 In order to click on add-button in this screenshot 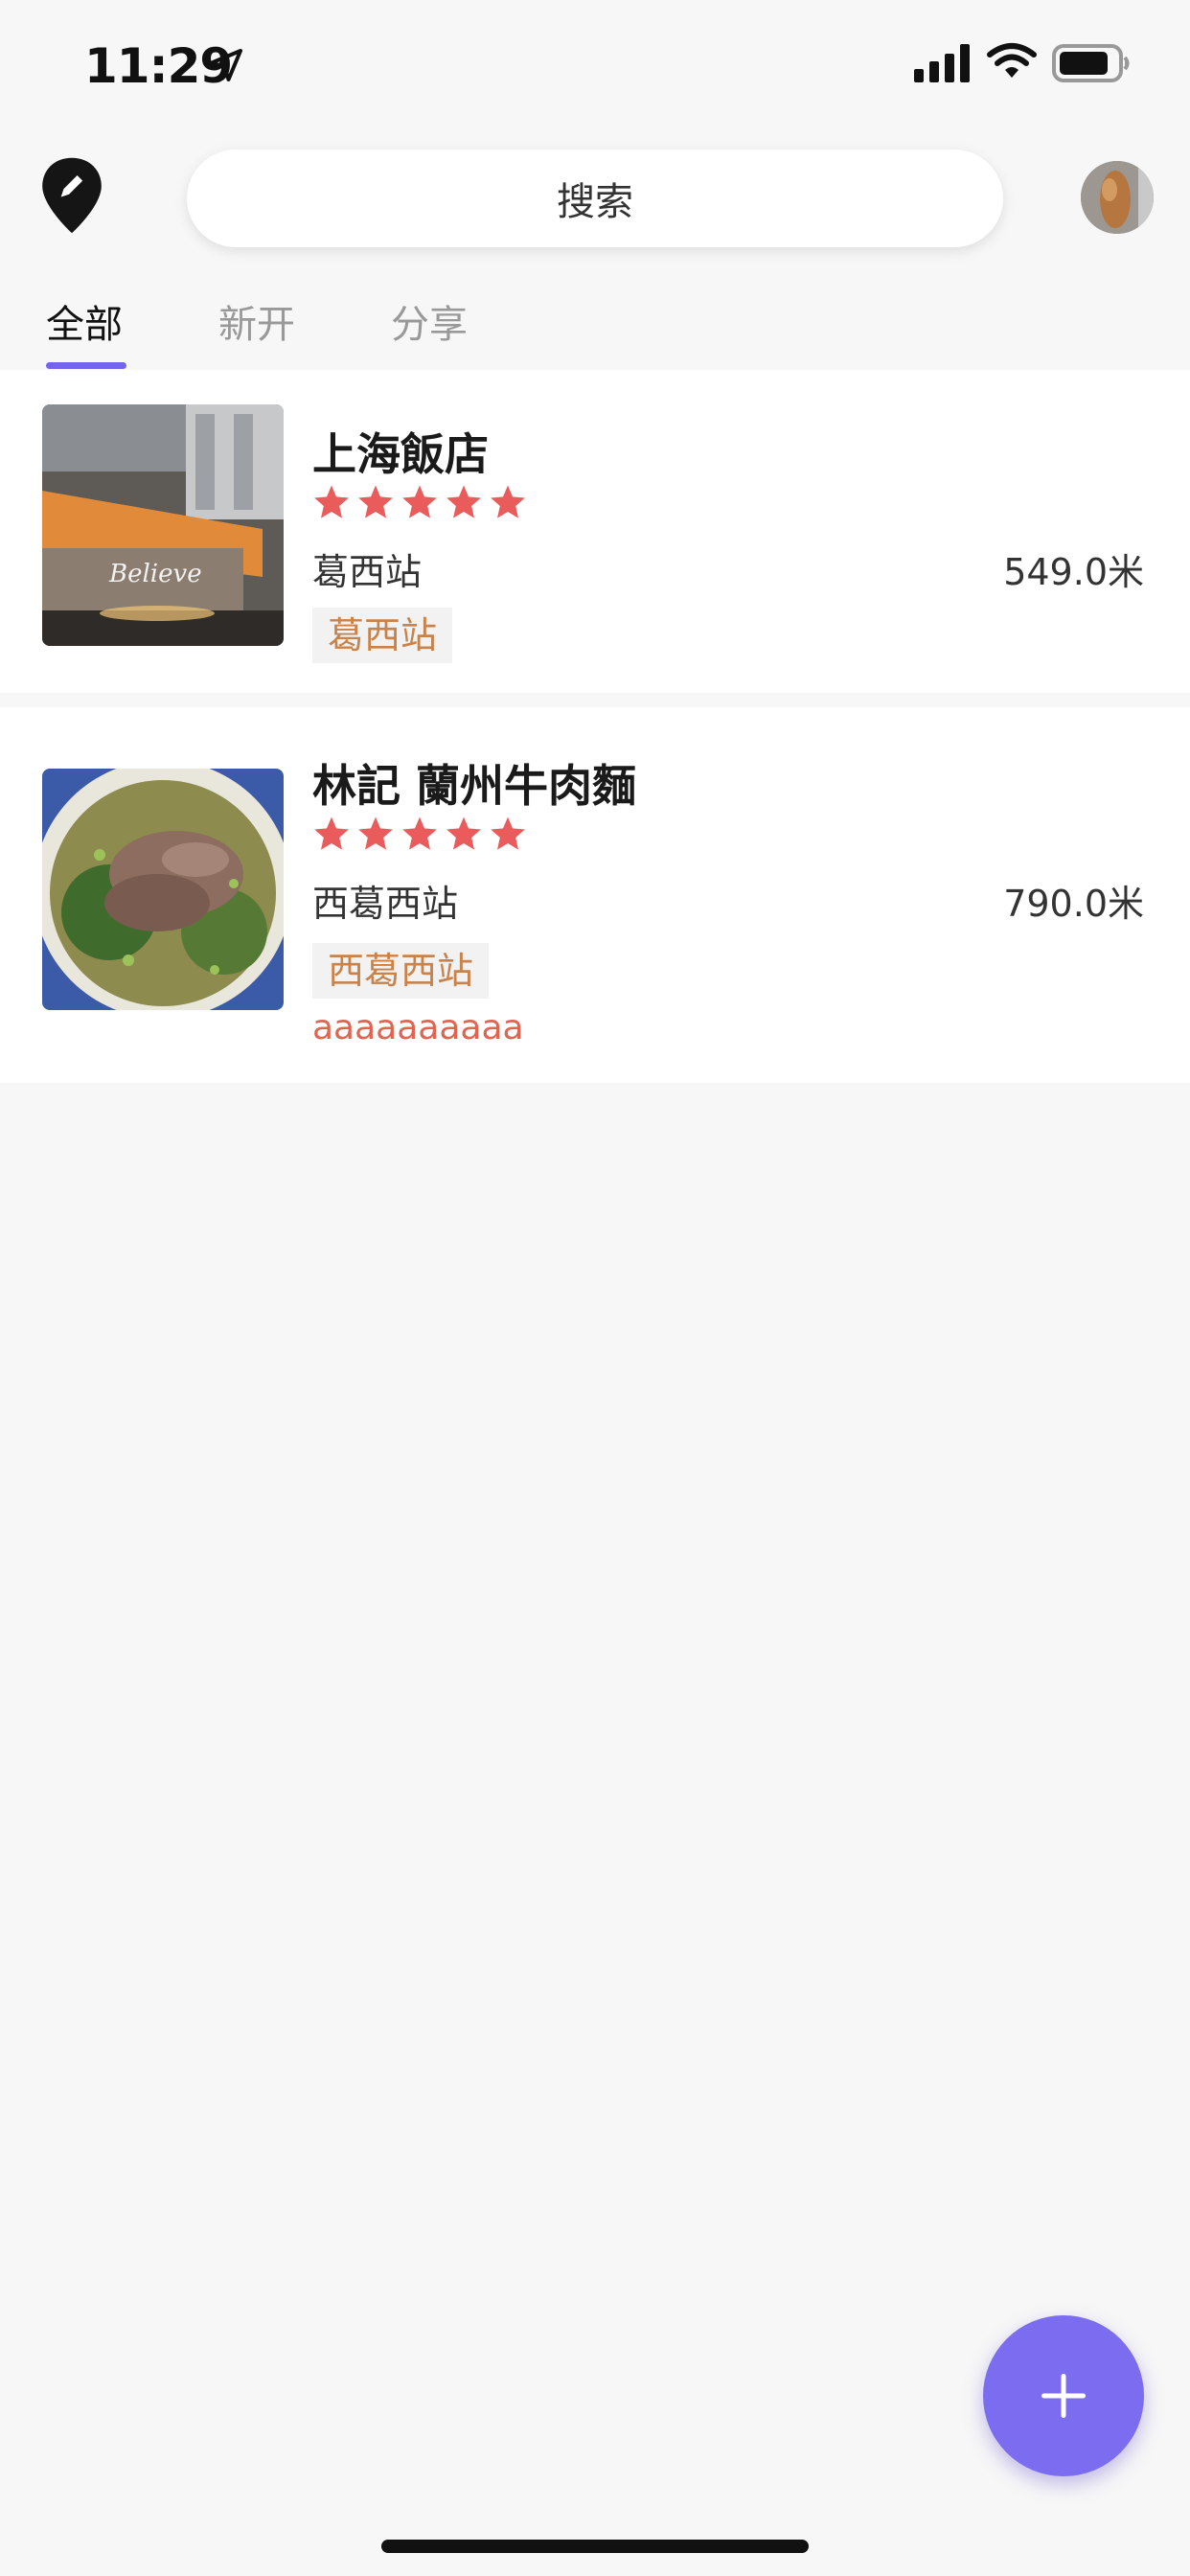, I will do `click(1064, 2395)`.